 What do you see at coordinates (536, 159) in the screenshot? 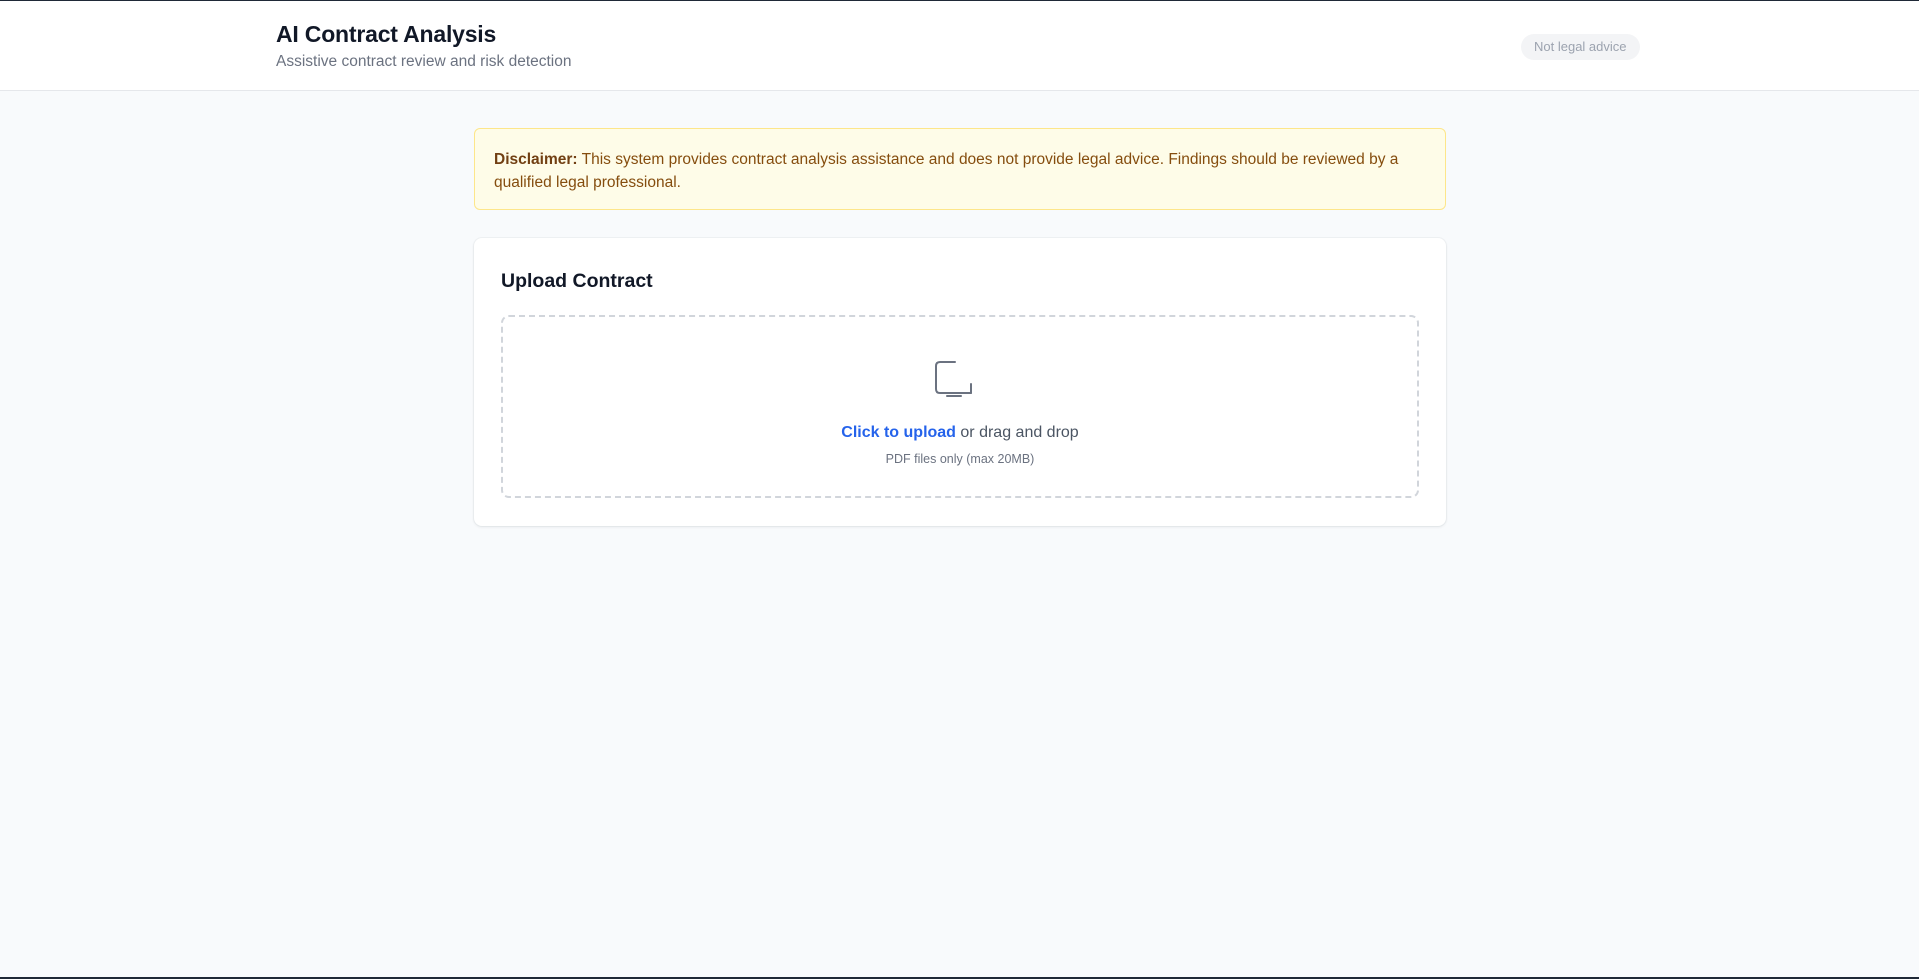
I see `disclaimer-label: Disclaimer:` at bounding box center [536, 159].